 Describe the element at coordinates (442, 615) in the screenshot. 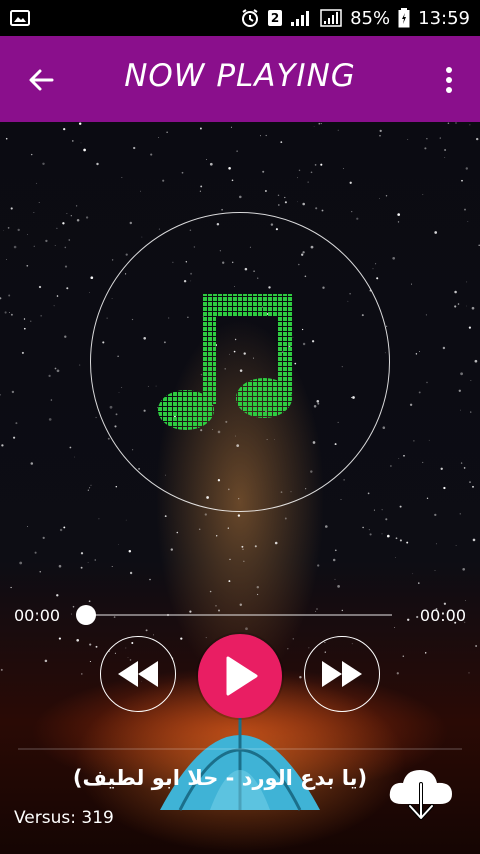

I see `total-time: 00:00` at that location.